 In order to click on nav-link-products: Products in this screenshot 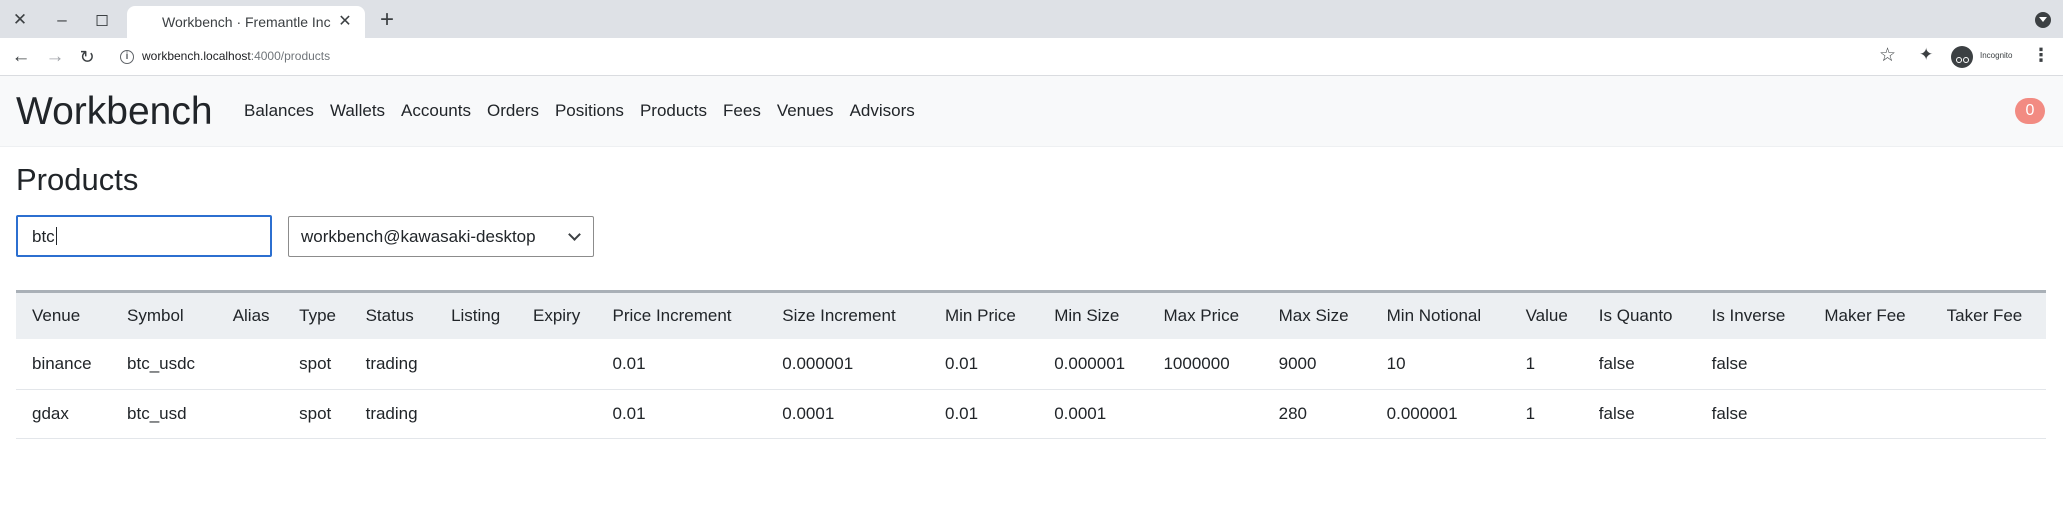, I will do `click(673, 111)`.